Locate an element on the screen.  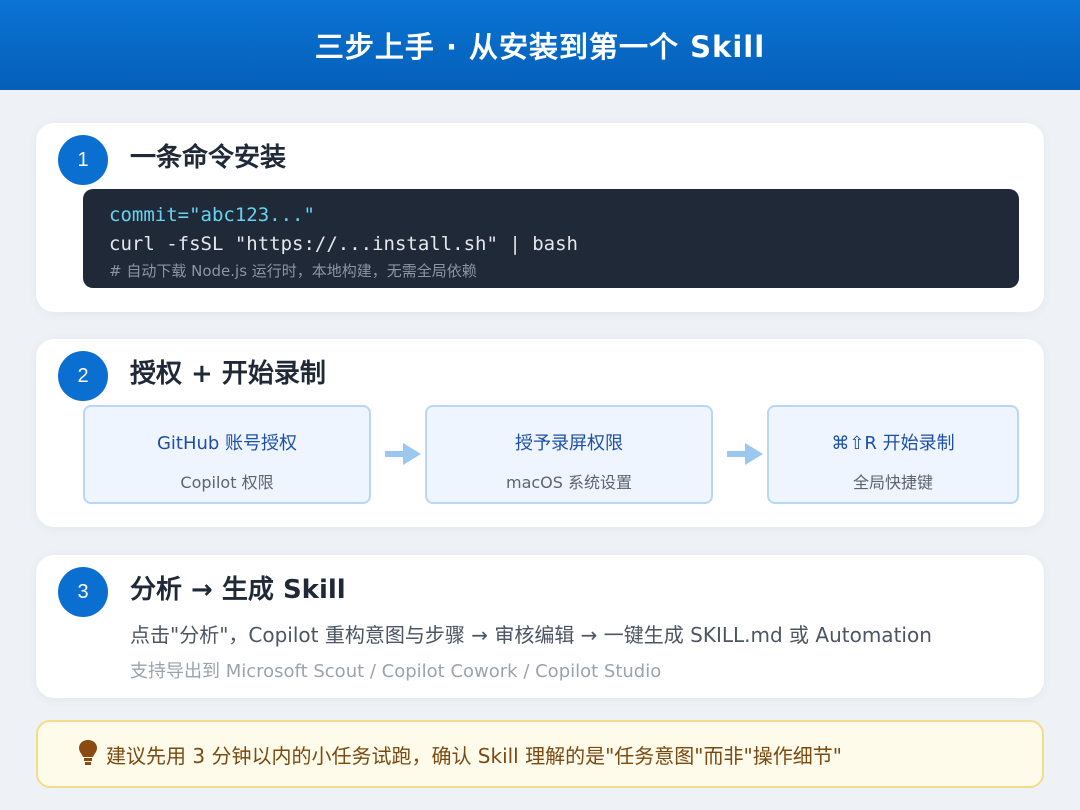
step-number-badge: 2 is located at coordinates (83, 376).